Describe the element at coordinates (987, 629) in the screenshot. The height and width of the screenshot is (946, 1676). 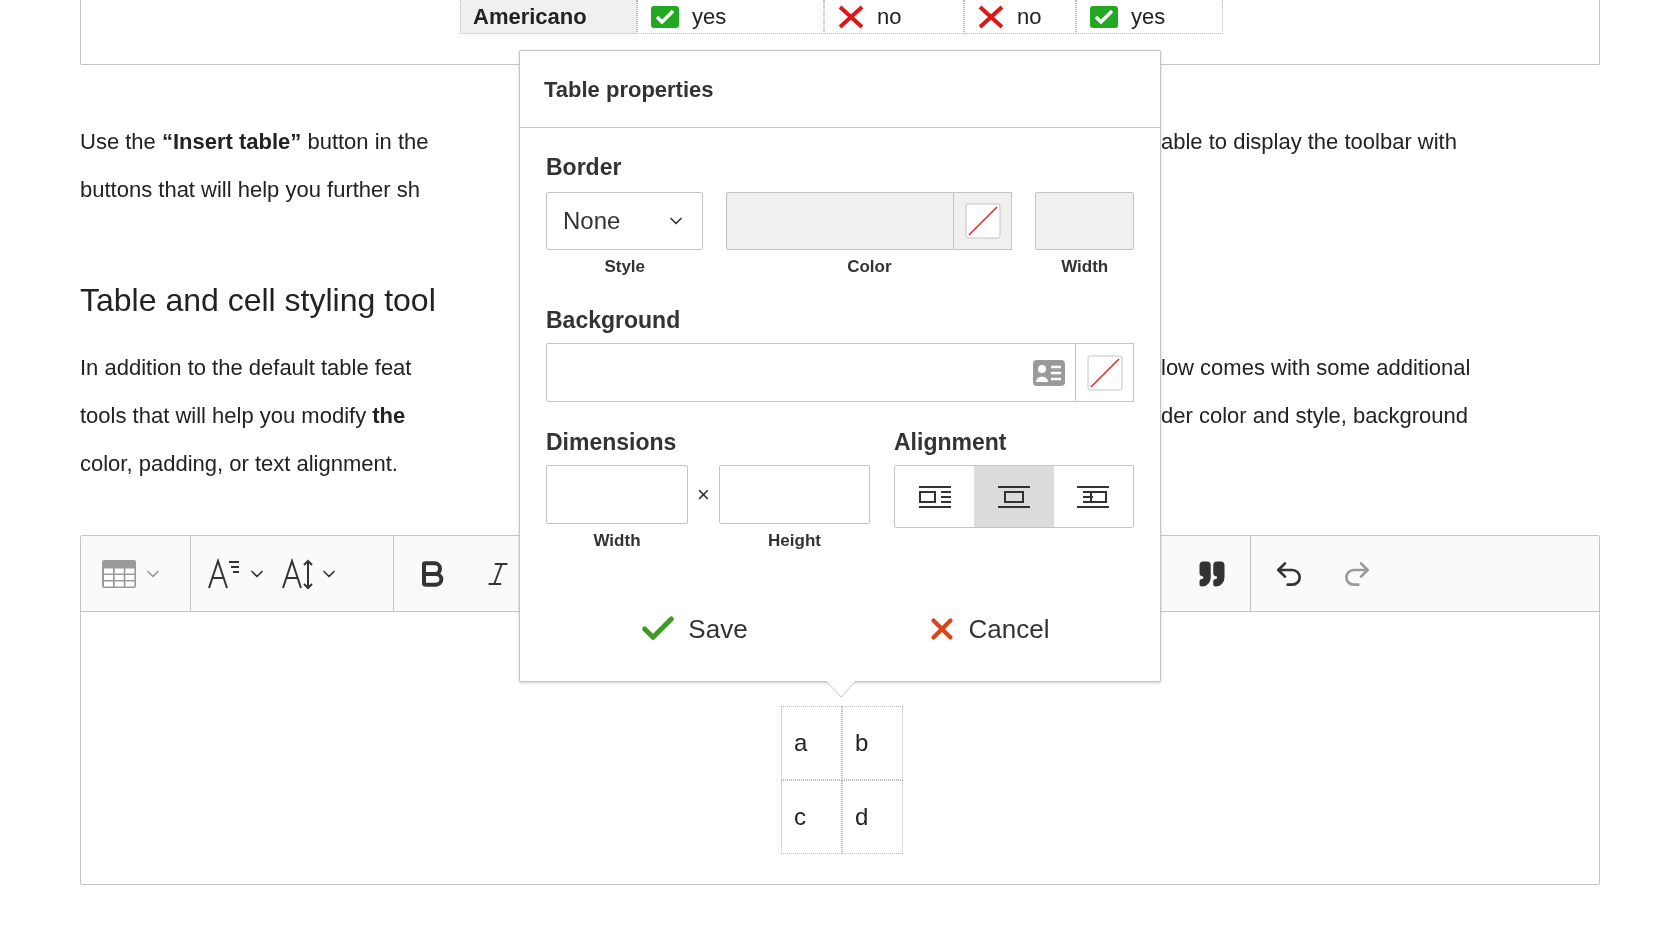
I see `cancel-button: Cancel` at that location.